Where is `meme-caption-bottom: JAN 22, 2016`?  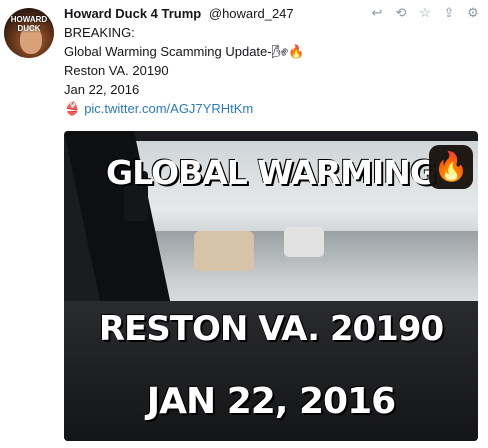 meme-caption-bottom: JAN 22, 2016 is located at coordinates (271, 401).